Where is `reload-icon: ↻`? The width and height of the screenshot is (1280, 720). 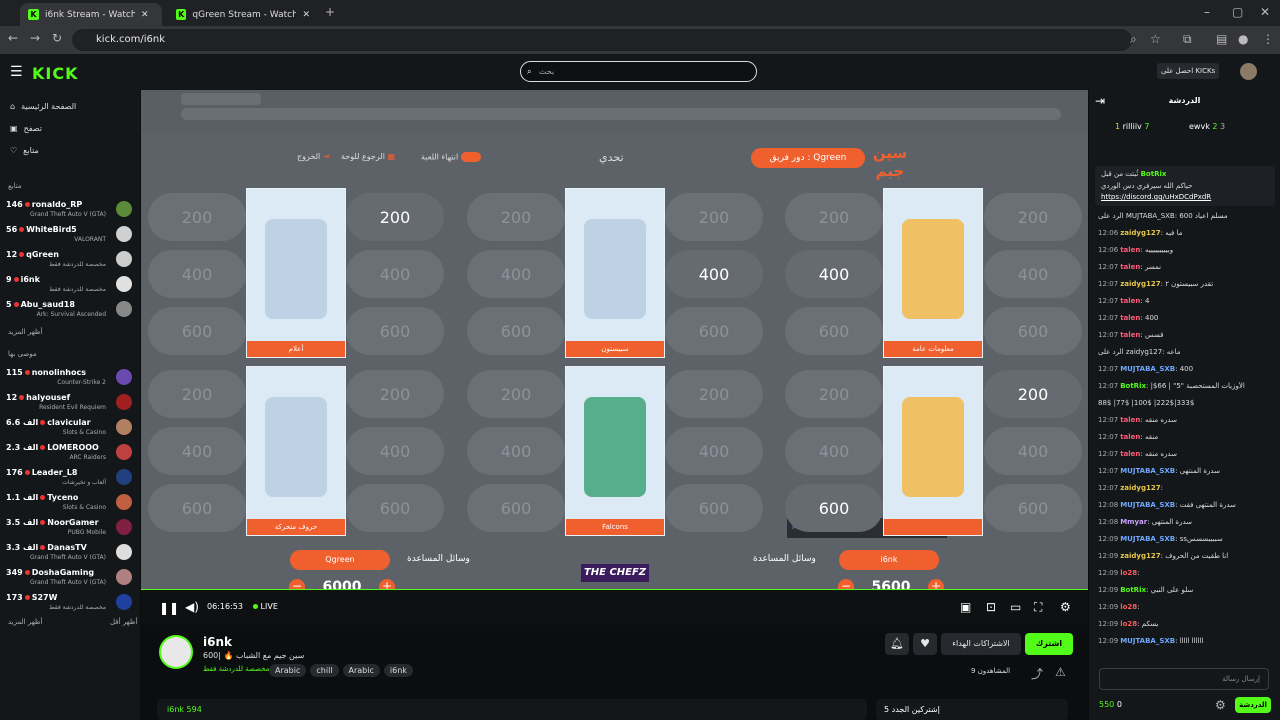
reload-icon: ↻ is located at coordinates (57, 38).